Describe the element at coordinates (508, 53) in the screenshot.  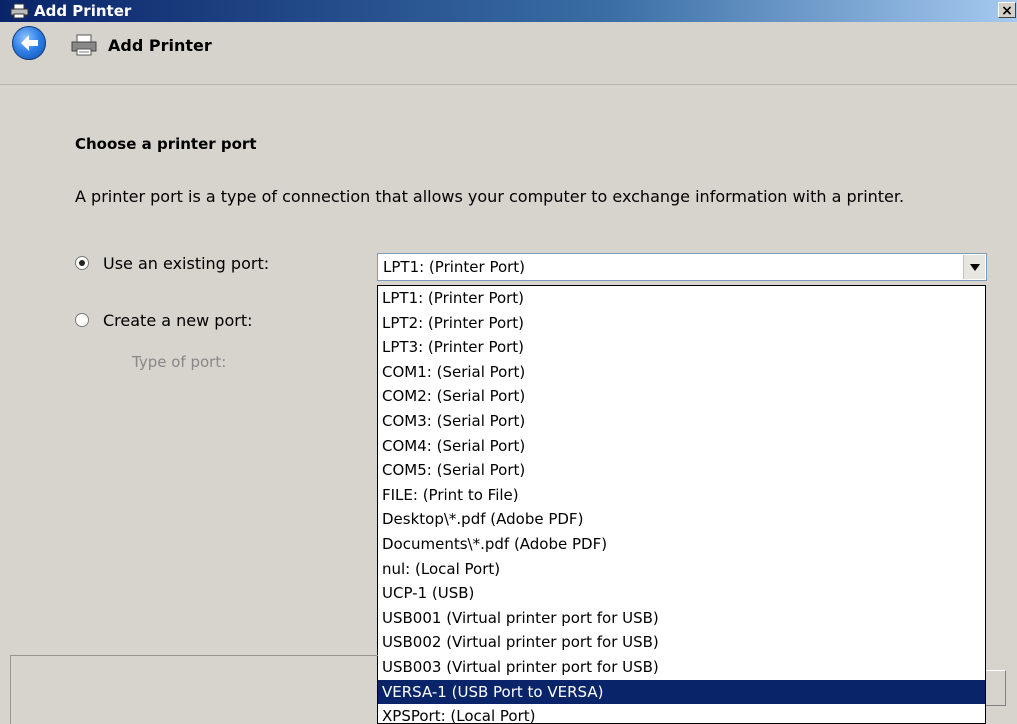
I see `wizard-header: Add Printer` at that location.